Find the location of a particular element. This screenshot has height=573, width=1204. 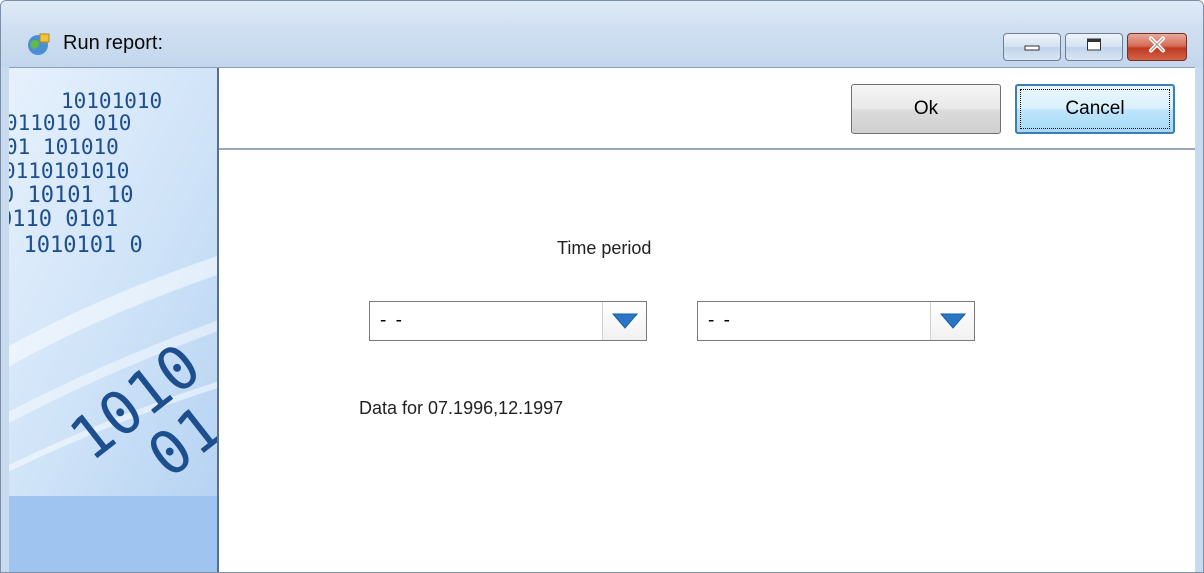

caption-buttons is located at coordinates (1095, 47).